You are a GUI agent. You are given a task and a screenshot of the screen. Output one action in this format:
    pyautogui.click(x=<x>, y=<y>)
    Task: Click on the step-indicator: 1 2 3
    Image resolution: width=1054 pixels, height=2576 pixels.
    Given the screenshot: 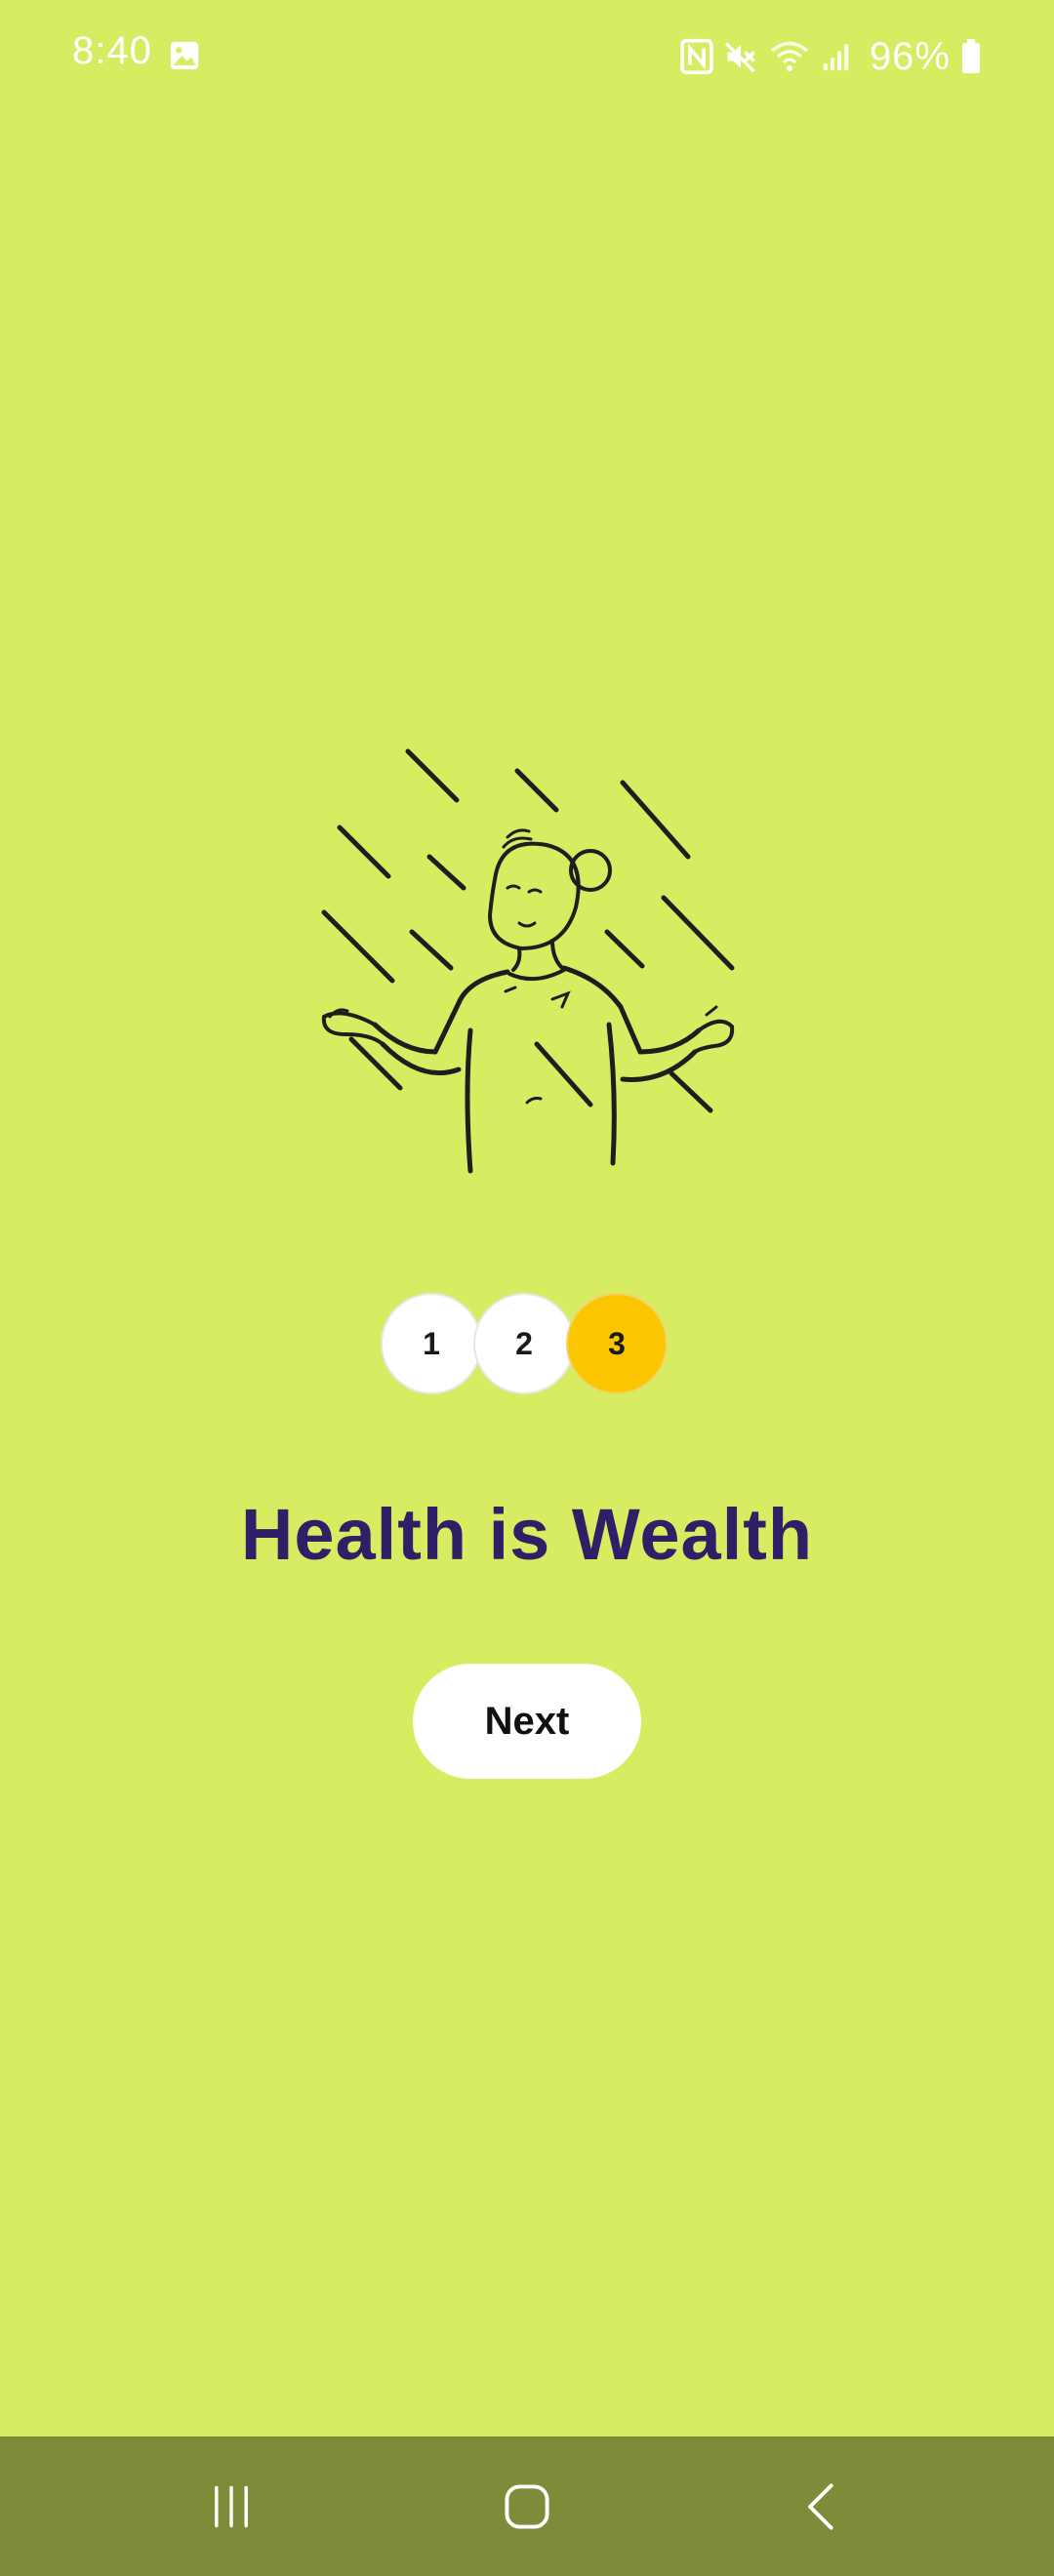 What is the action you would take?
    pyautogui.click(x=527, y=1344)
    